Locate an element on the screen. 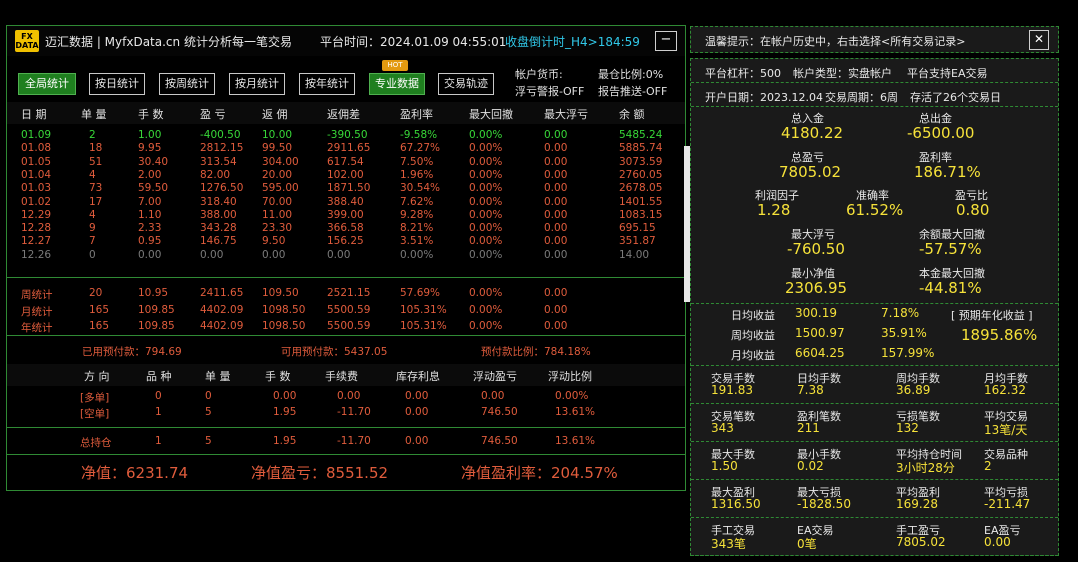  minimize-button: − is located at coordinates (666, 41).